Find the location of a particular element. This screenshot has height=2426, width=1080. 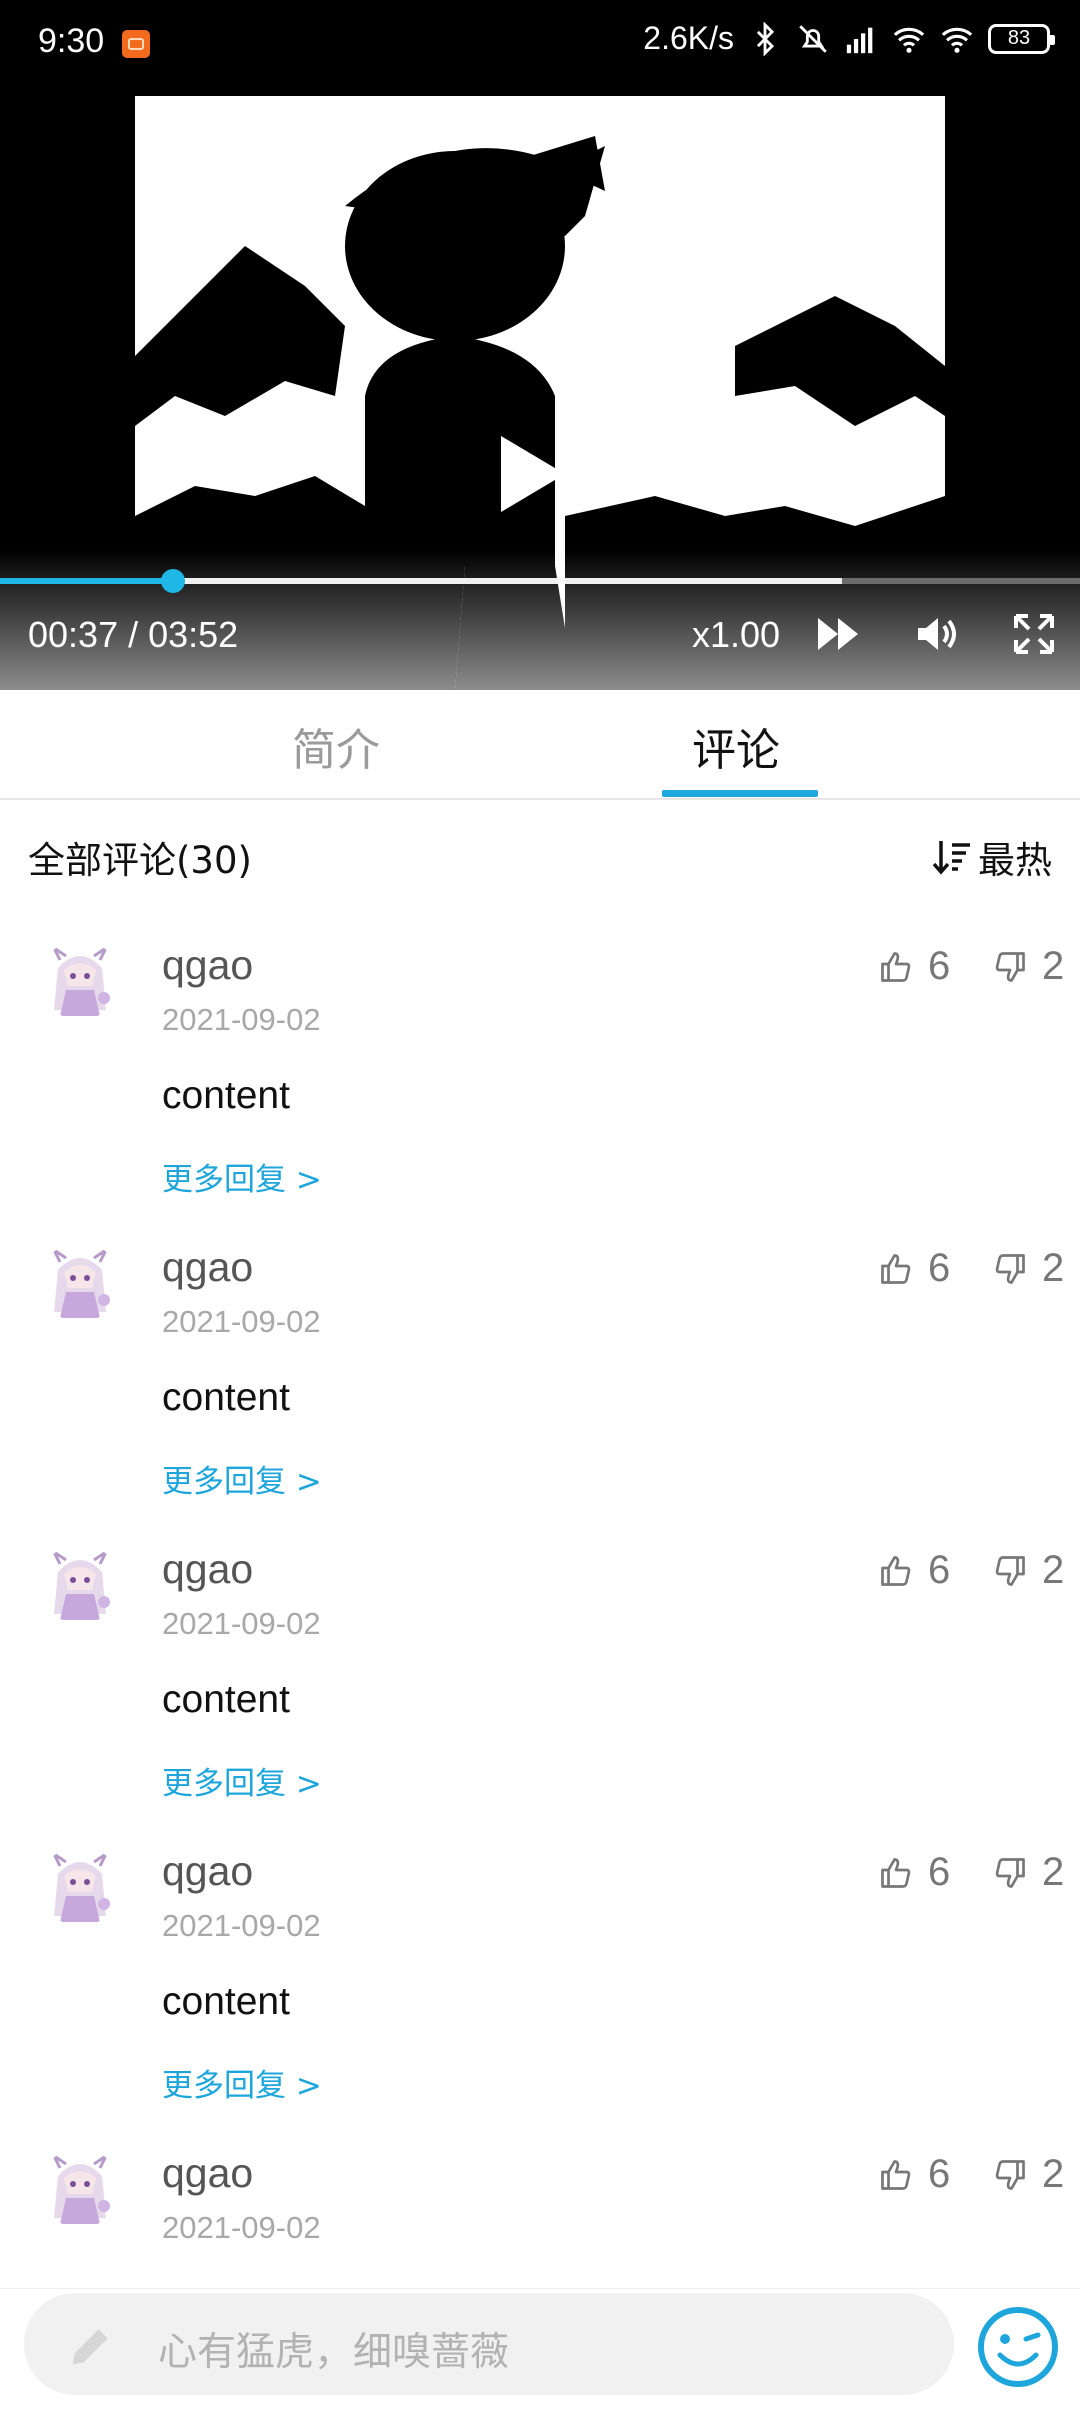

progress-played is located at coordinates (86, 581).